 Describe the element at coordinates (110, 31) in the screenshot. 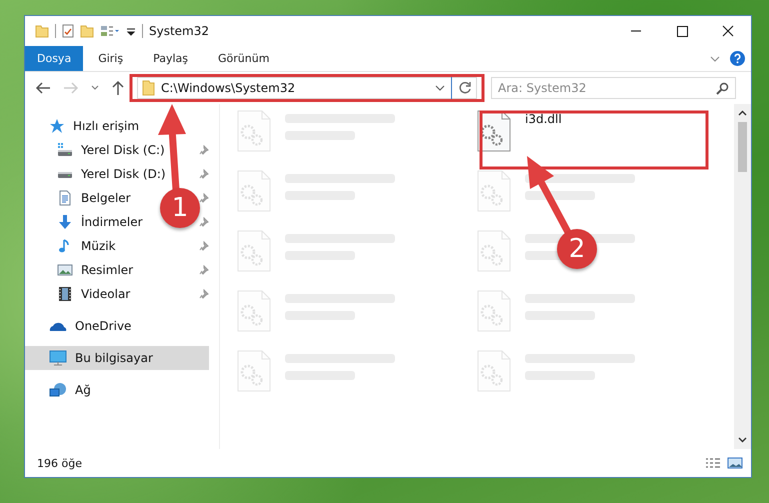

I see `view-options-icon` at that location.